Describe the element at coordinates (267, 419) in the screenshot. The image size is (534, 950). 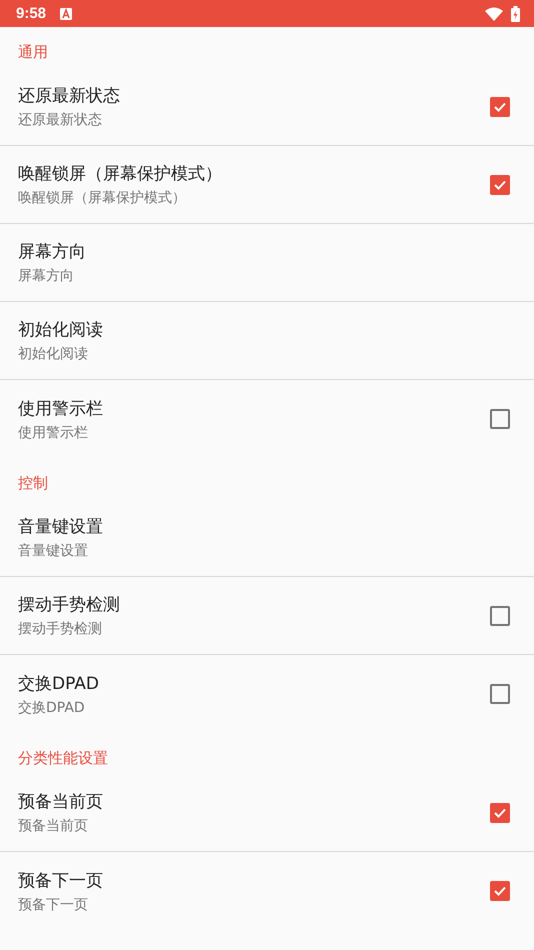
I see `settings-item: 使用警示栏 使用警示栏` at that location.